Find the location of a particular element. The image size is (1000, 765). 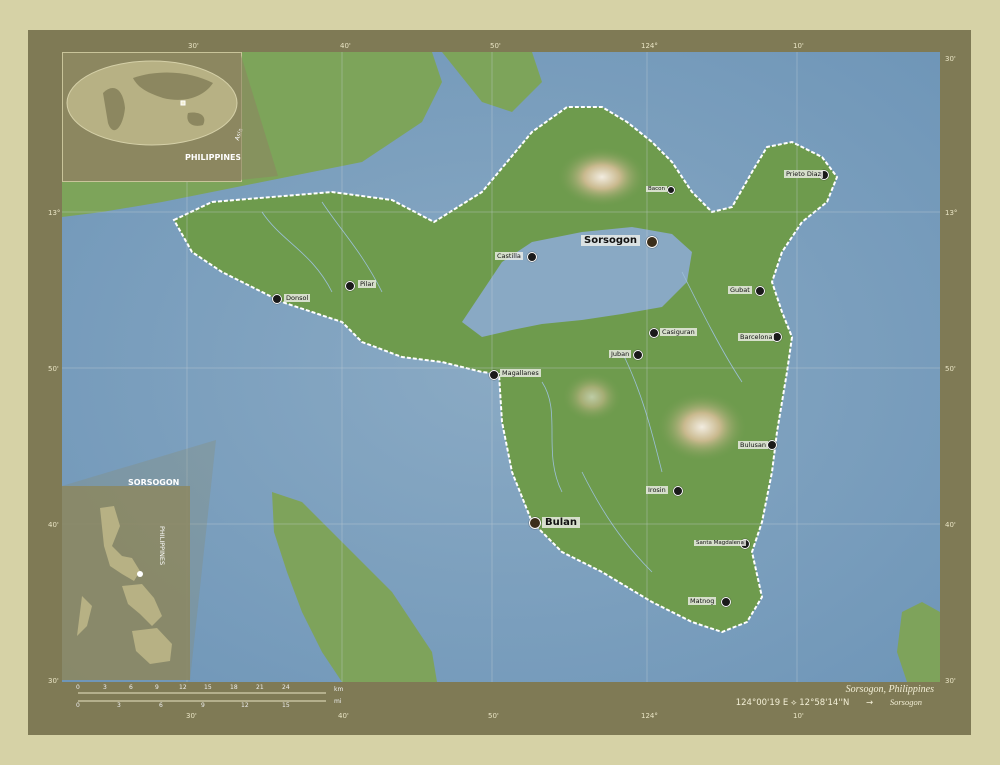

country-inset: SORSOGON PHILIPPINES is located at coordinates (126, 579).